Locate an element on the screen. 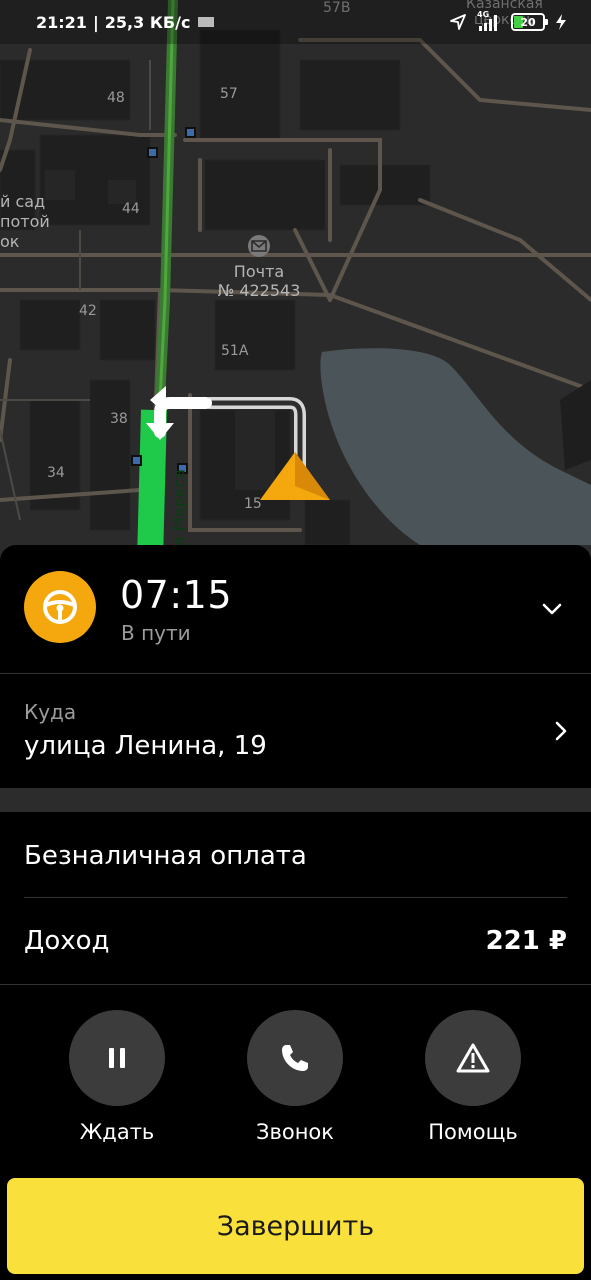 This screenshot has height=1280, width=591. street-label: а Маркса is located at coordinates (179, 507).